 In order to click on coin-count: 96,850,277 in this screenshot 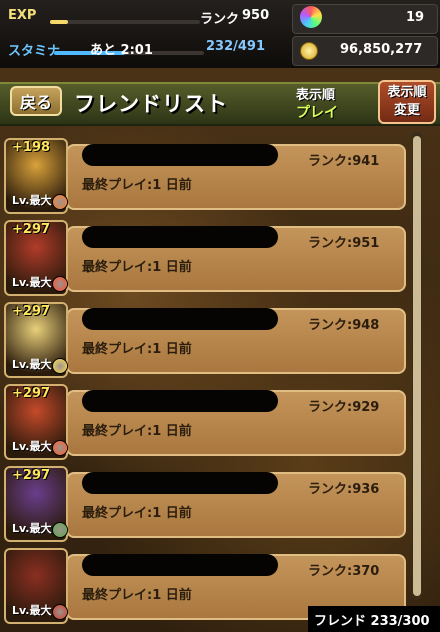, I will do `click(381, 49)`.